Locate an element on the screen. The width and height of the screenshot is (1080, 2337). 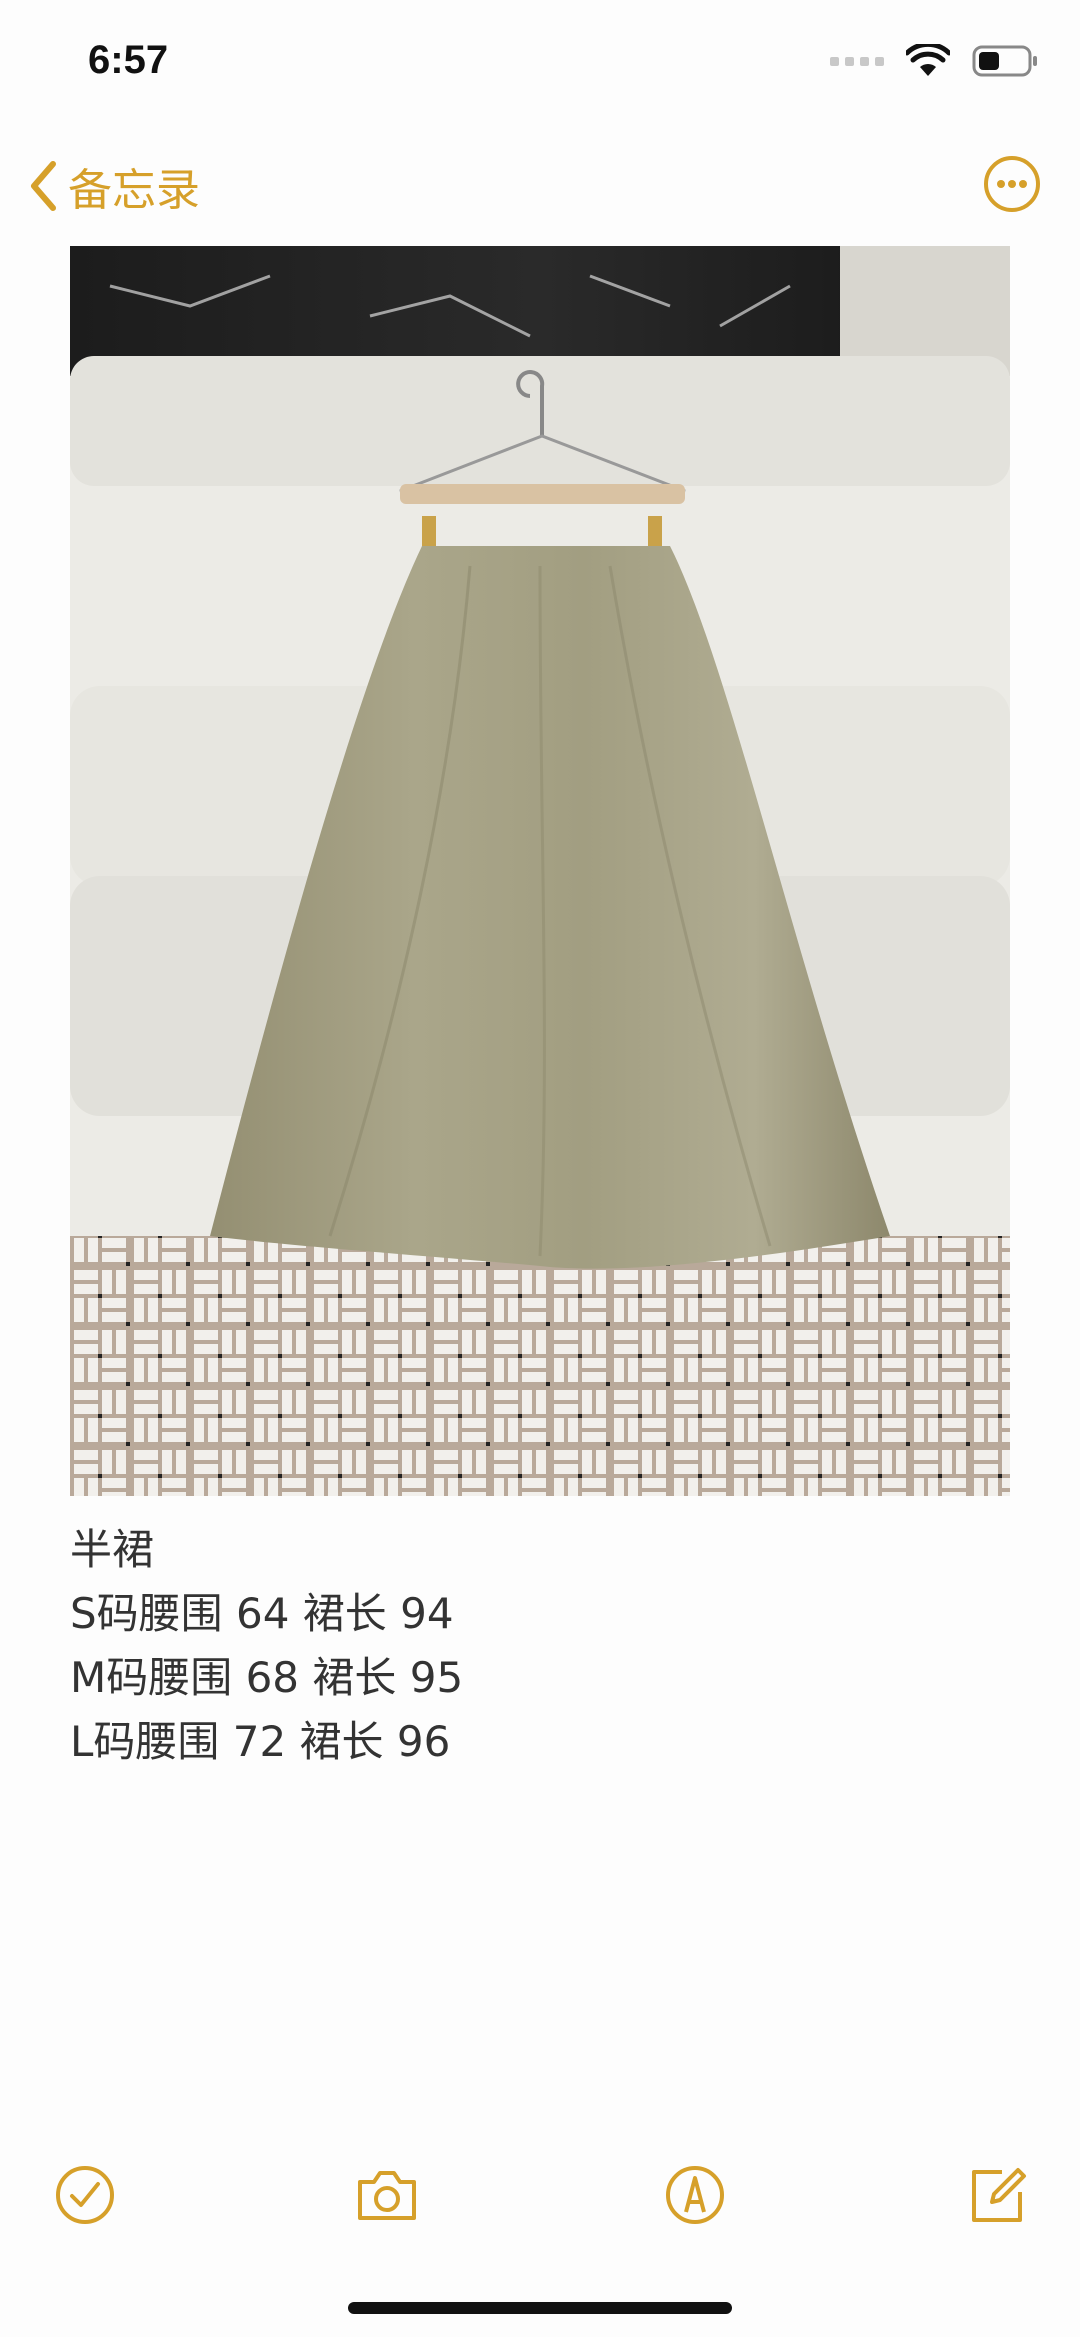
cellular-signal-icon is located at coordinates (857, 61).